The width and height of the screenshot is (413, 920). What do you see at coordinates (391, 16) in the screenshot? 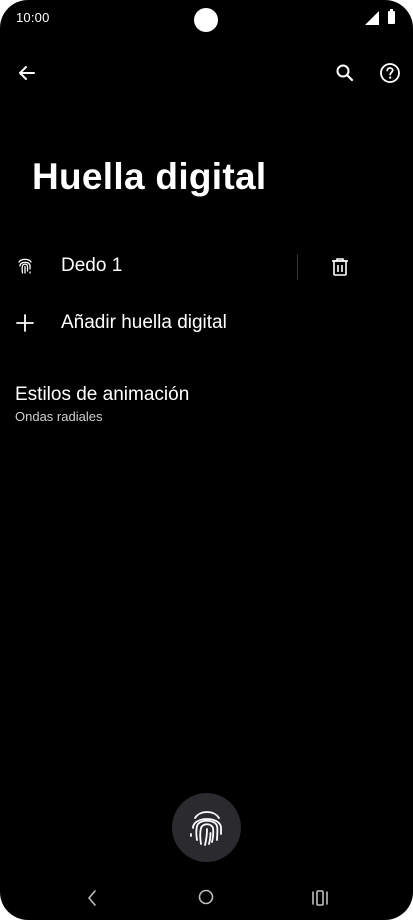
I see `battery-icon` at bounding box center [391, 16].